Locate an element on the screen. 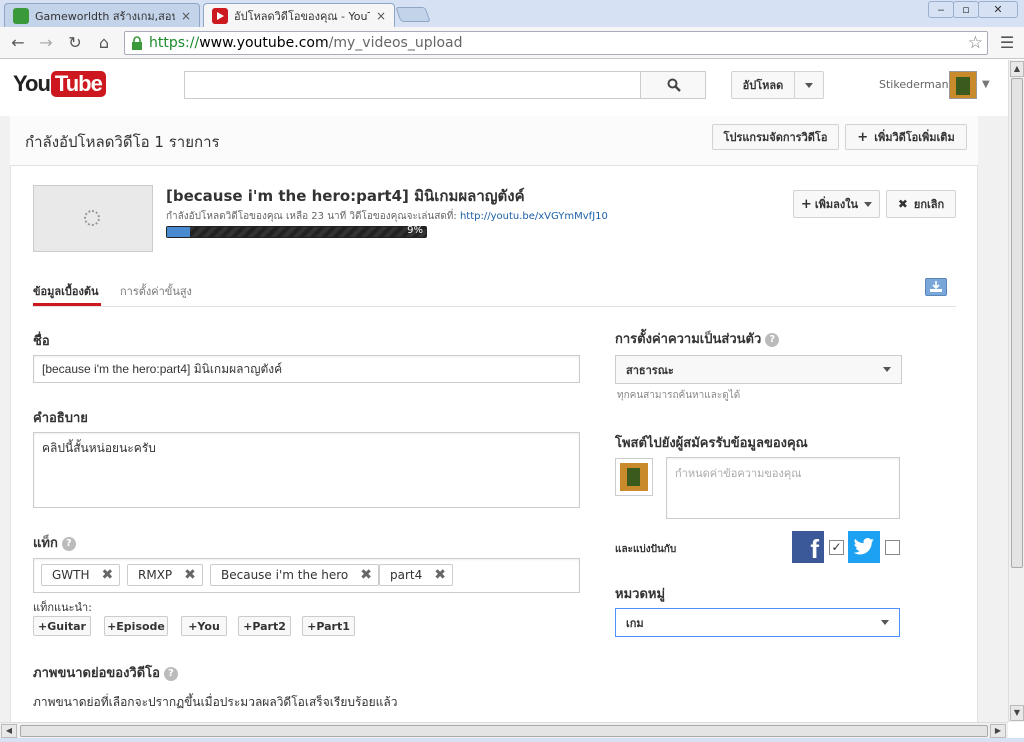 This screenshot has height=742, width=1024. privacy-label-text: การตั้งค่าความเป็นส่วนตัว is located at coordinates (688, 339).